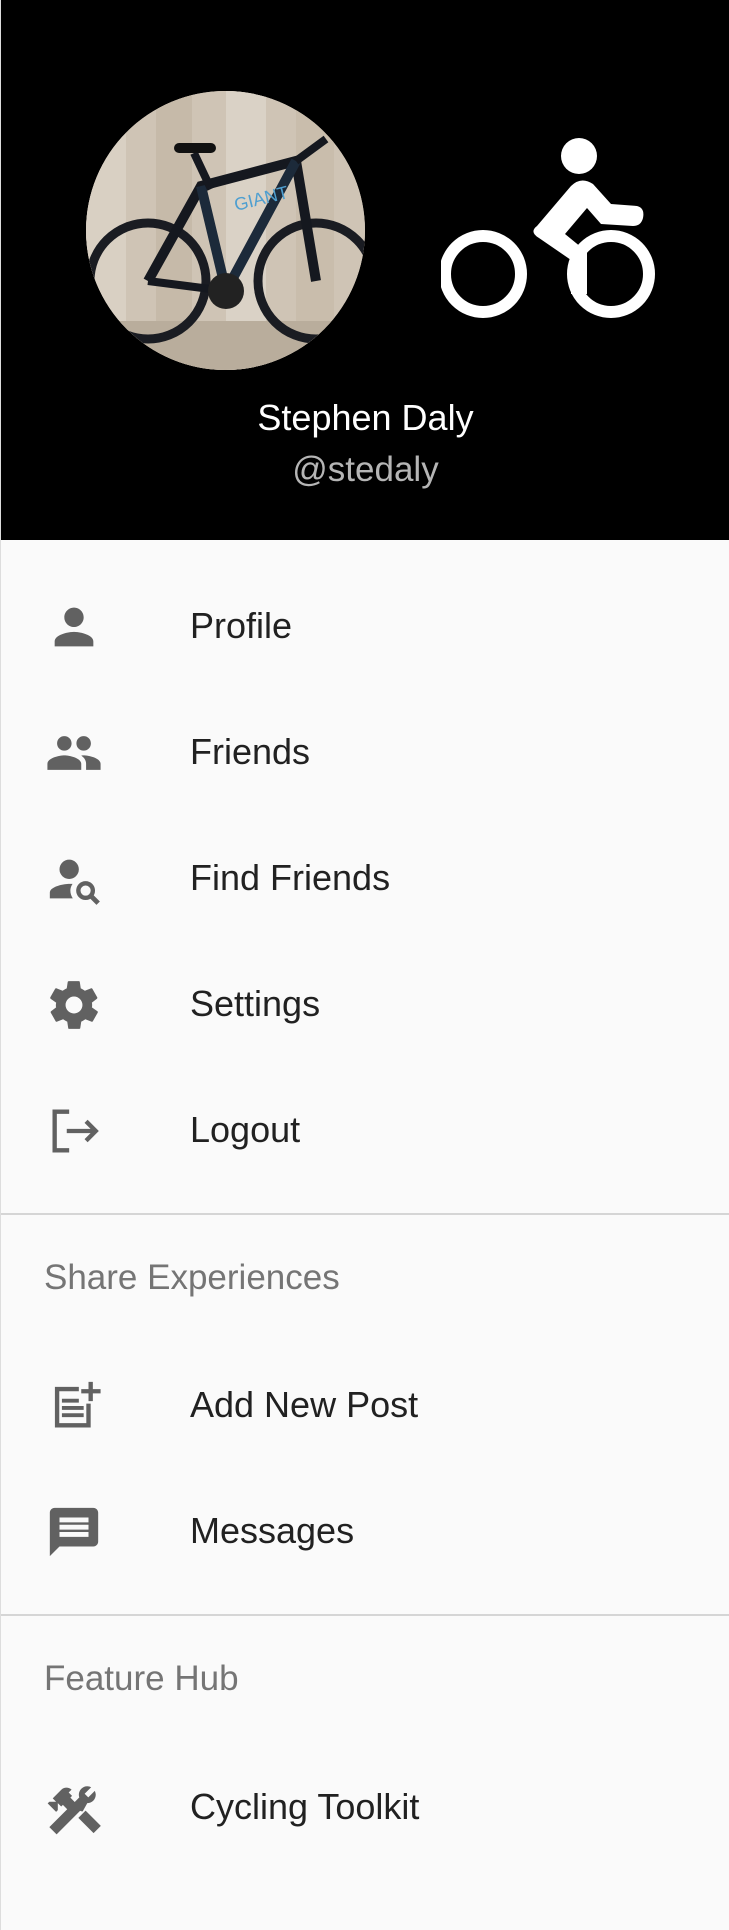  Describe the element at coordinates (290, 877) in the screenshot. I see `menu-item-label: Find Friends` at that location.